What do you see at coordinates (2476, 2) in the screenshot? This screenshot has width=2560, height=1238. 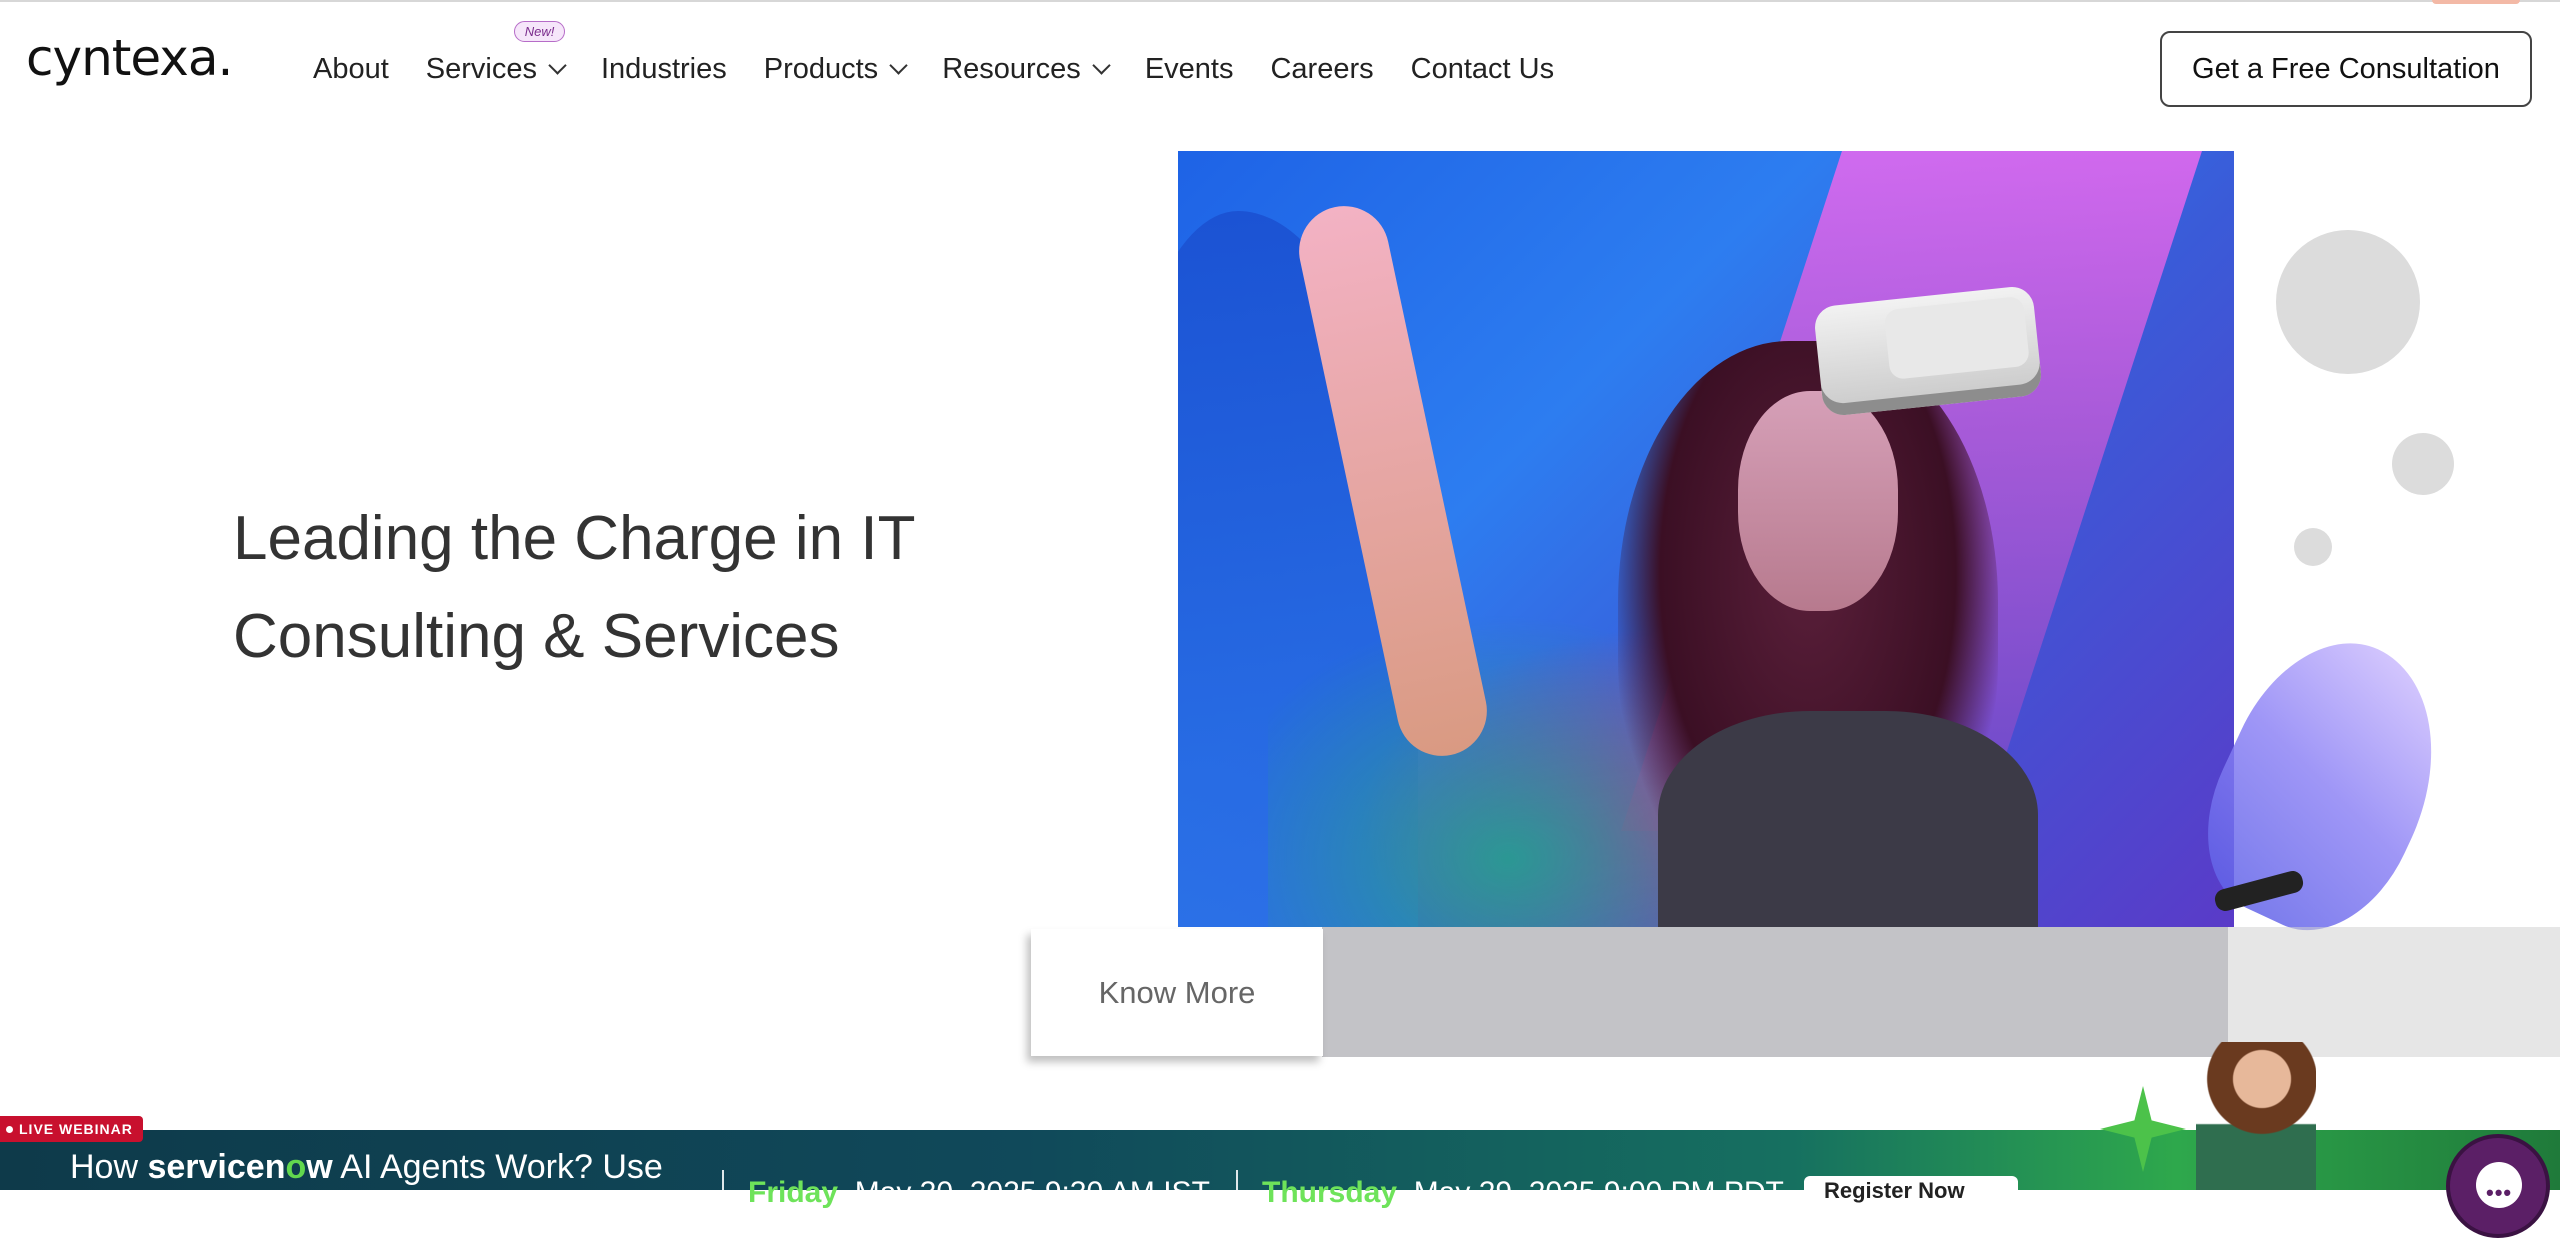 I see `top-right-accent` at bounding box center [2476, 2].